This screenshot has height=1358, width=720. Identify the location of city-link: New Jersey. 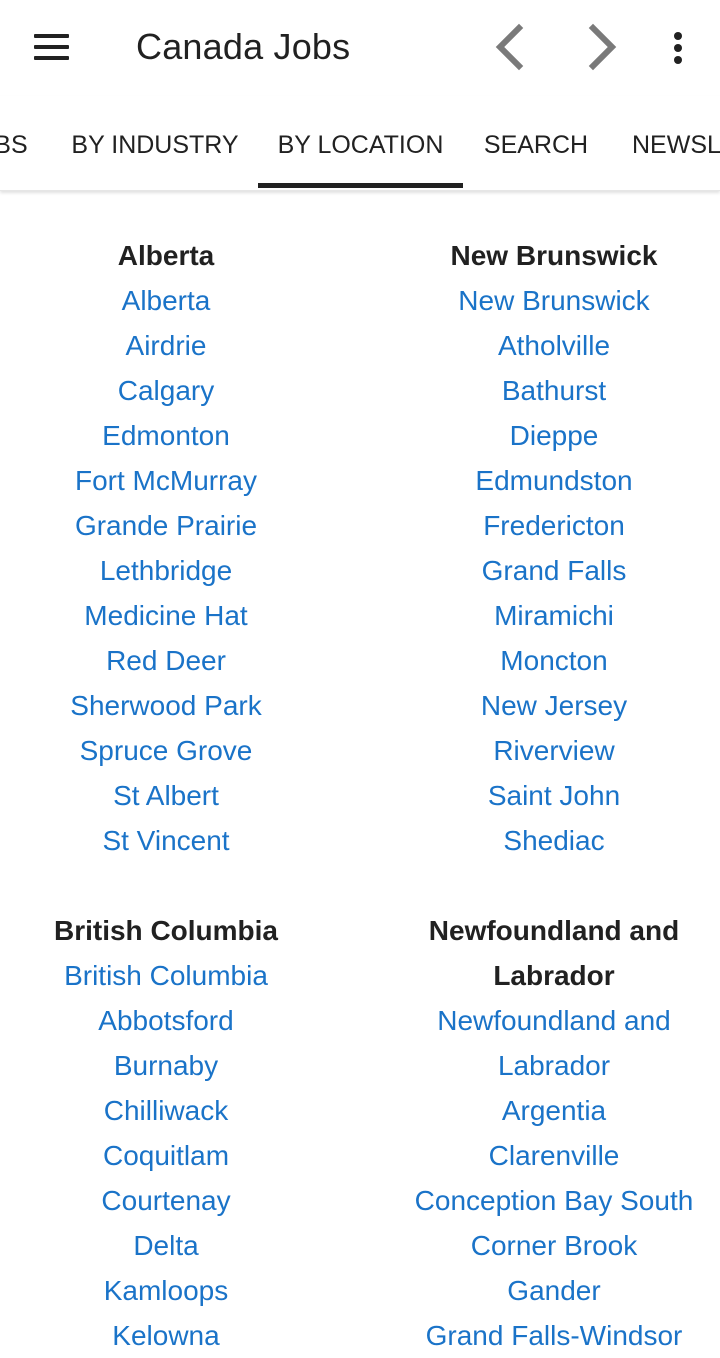
(554, 705).